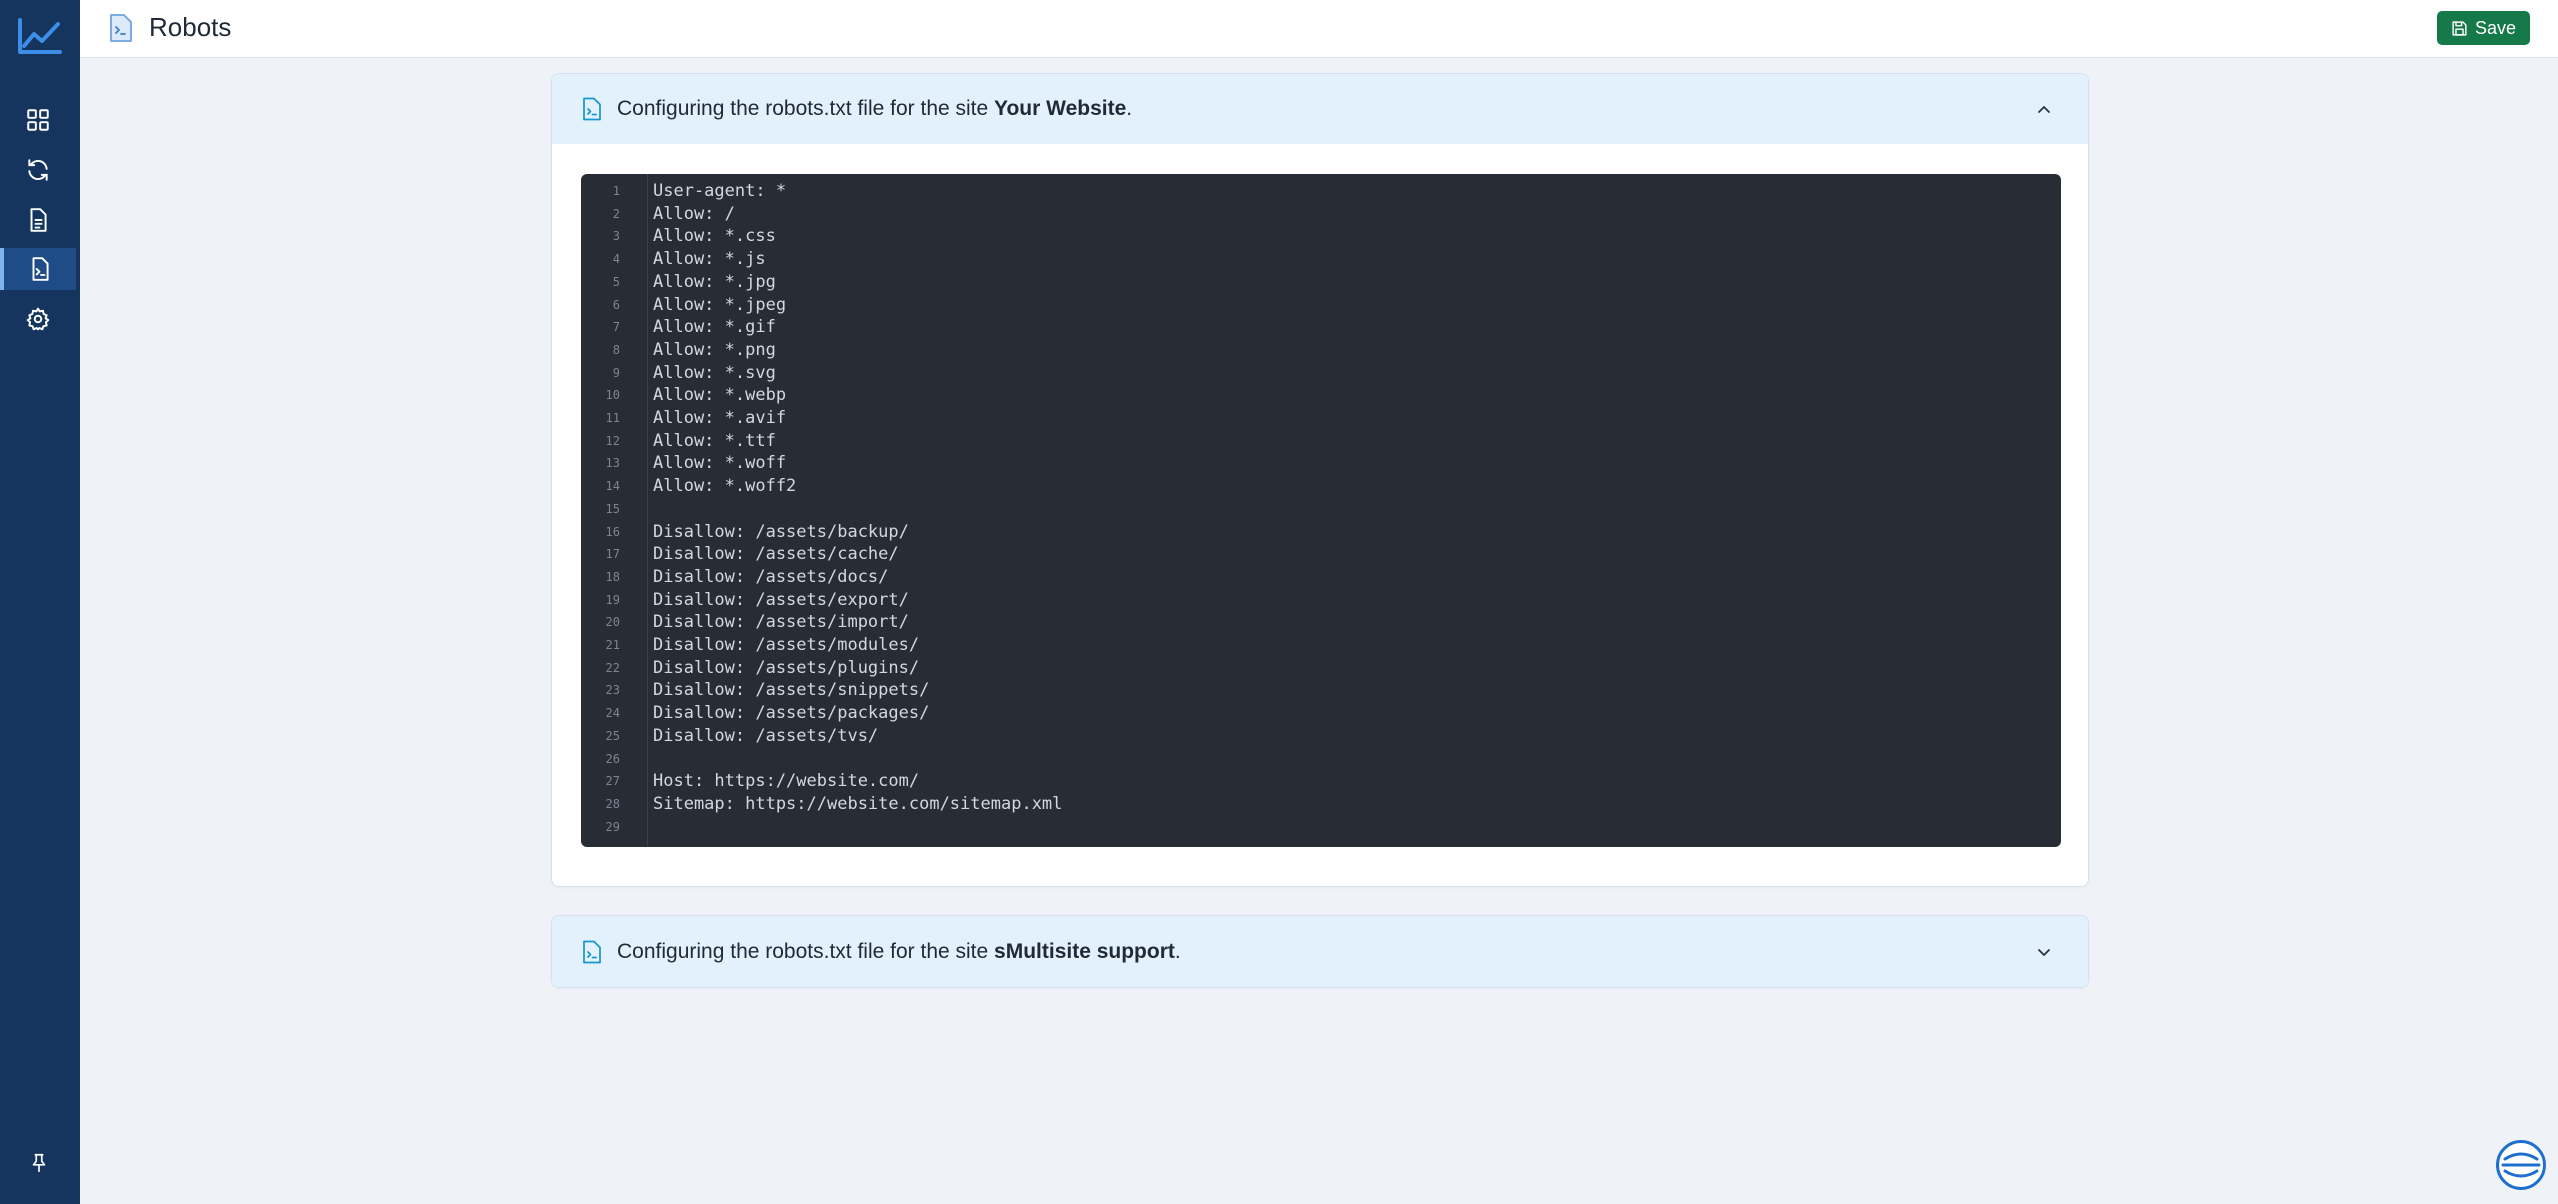 The height and width of the screenshot is (1204, 2558). I want to click on line-number: 5, so click(616, 281).